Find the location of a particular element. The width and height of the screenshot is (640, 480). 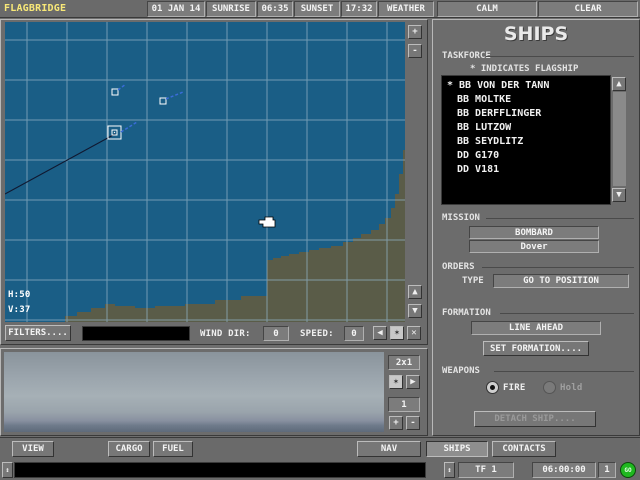

fuel-button: FUEL is located at coordinates (173, 449).